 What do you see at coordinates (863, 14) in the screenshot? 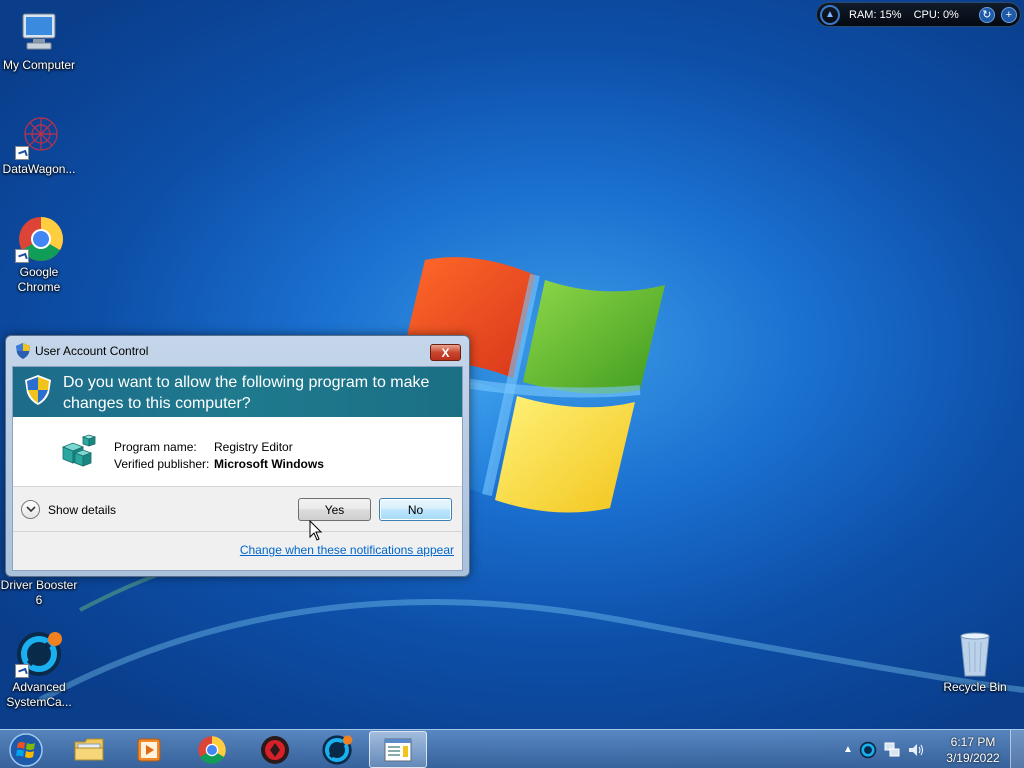
I see `ram-label: RAM:` at bounding box center [863, 14].